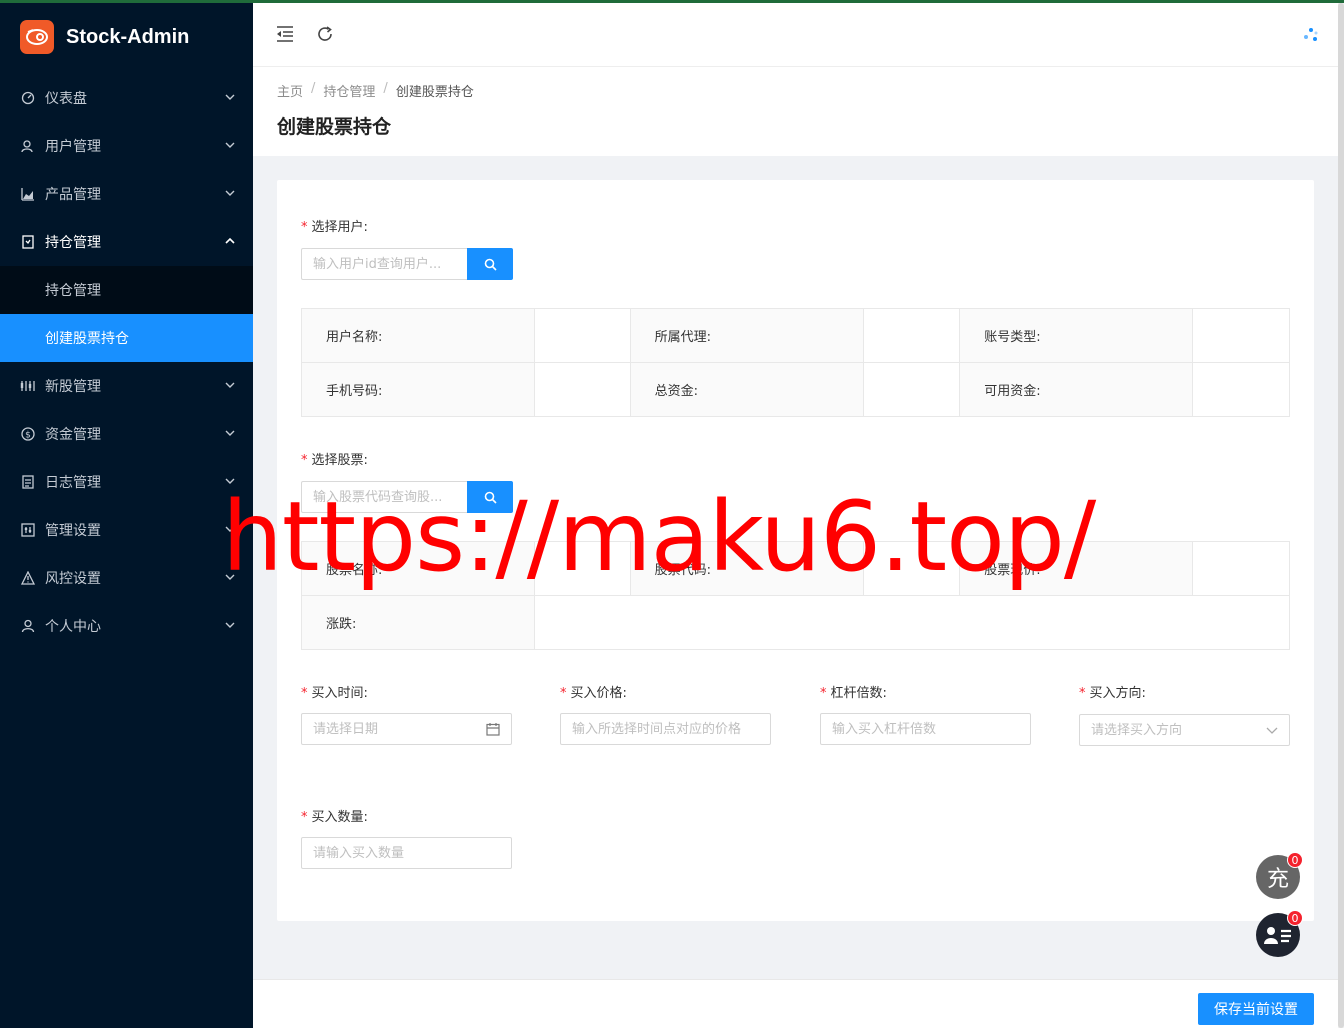 The image size is (1344, 1028). Describe the element at coordinates (126, 194) in the screenshot. I see `sidebar-item-products: 产品管理` at that location.